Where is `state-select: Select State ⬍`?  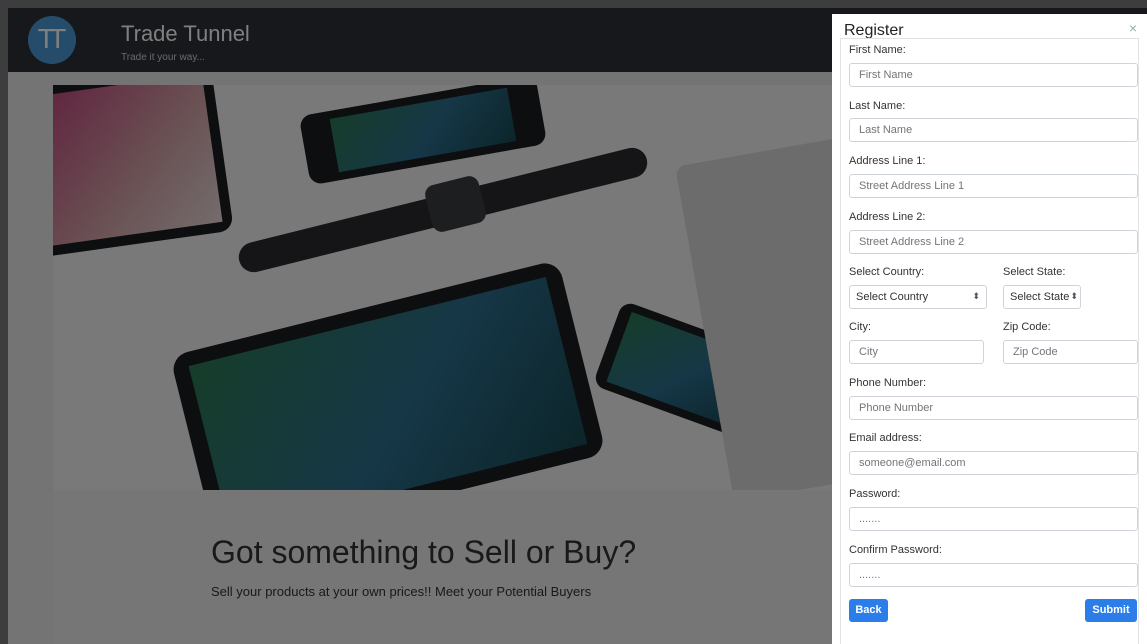
state-select: Select State ⬍ is located at coordinates (1042, 297).